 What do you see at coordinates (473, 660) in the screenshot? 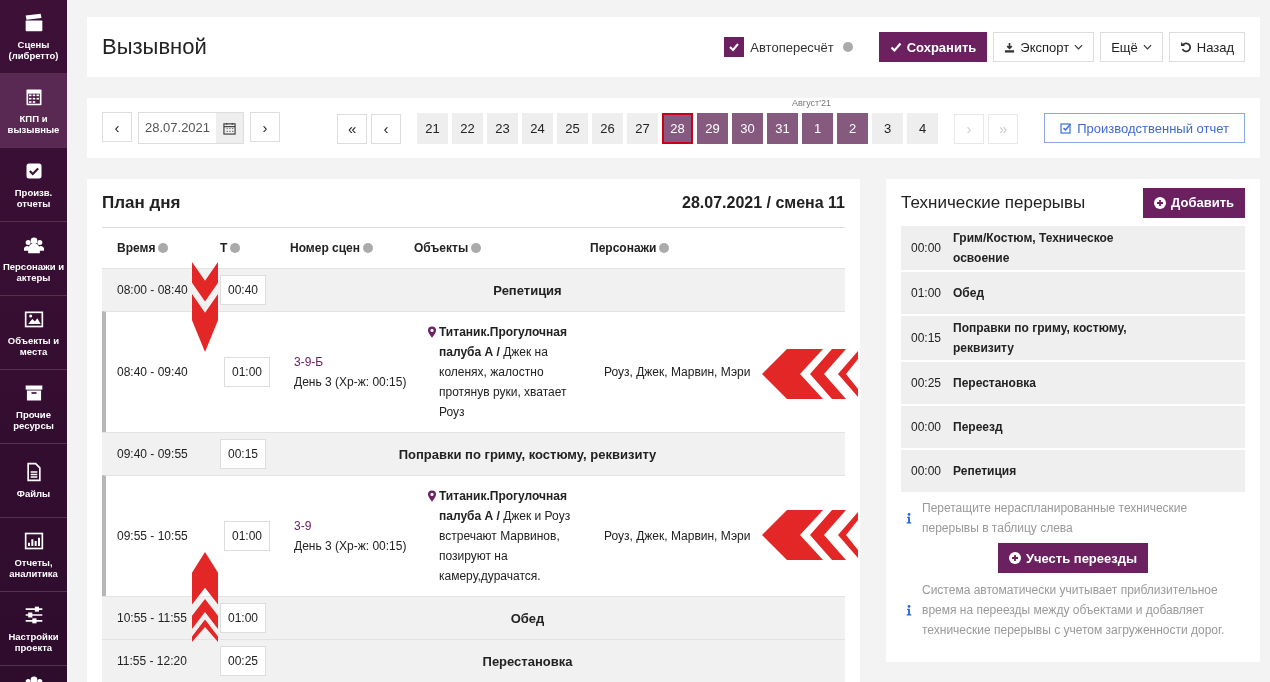
I see `break-row: 11:55 - 12:20 00:25 Перестановка` at bounding box center [473, 660].